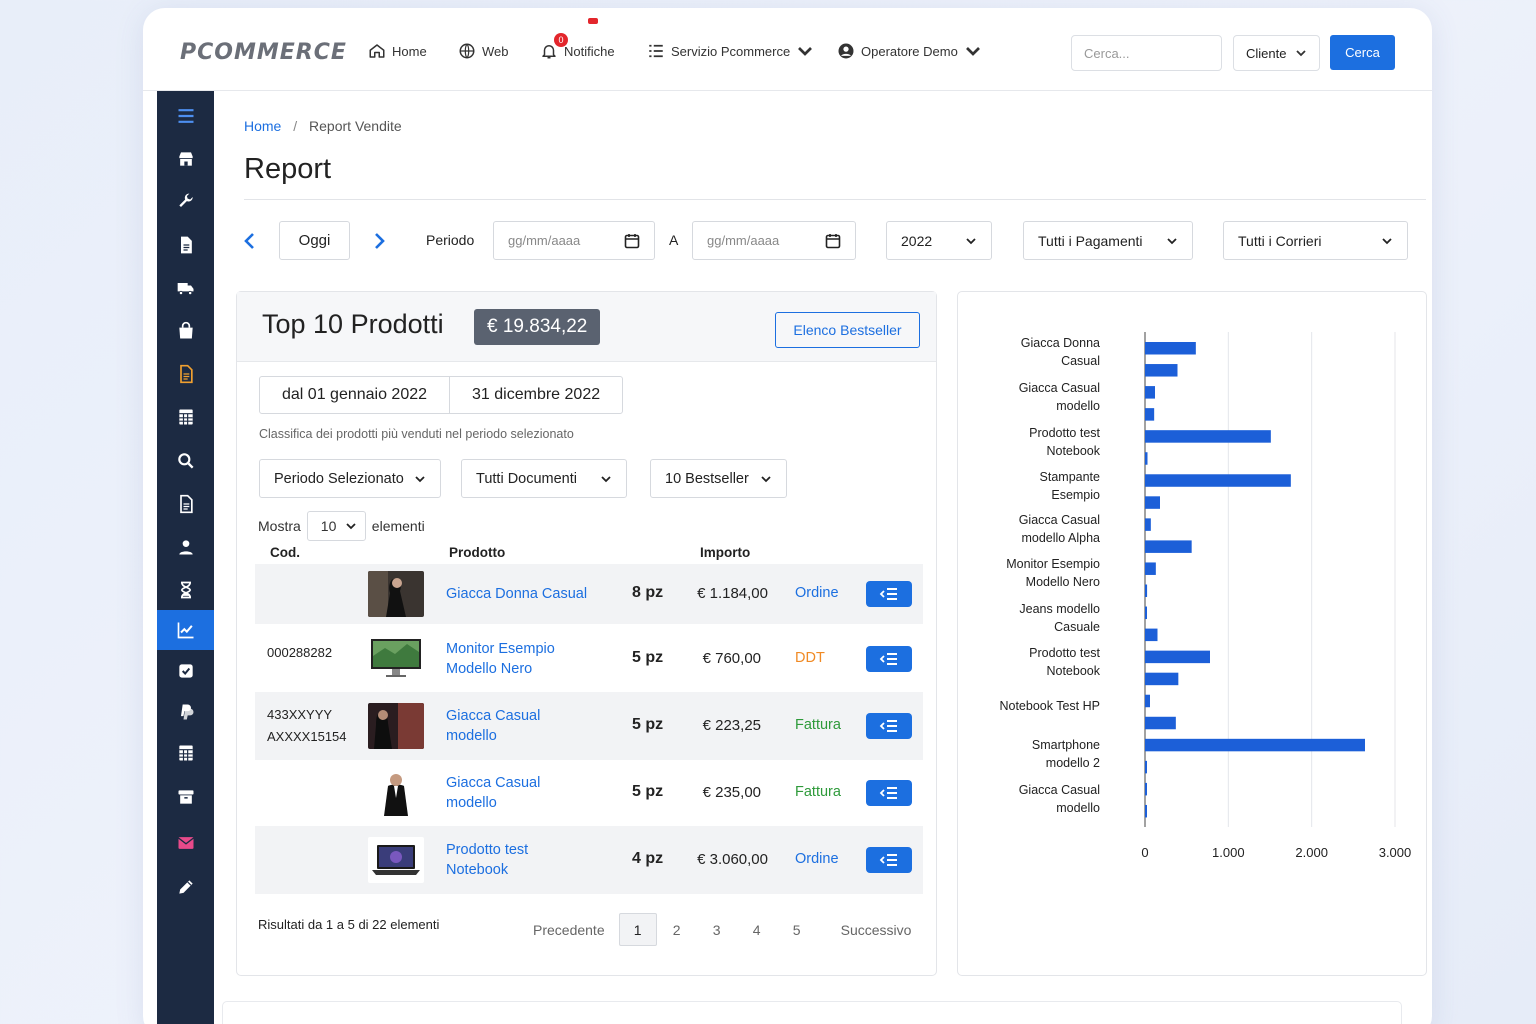 The height and width of the screenshot is (1024, 1536). I want to click on page-title: Report, so click(288, 169).